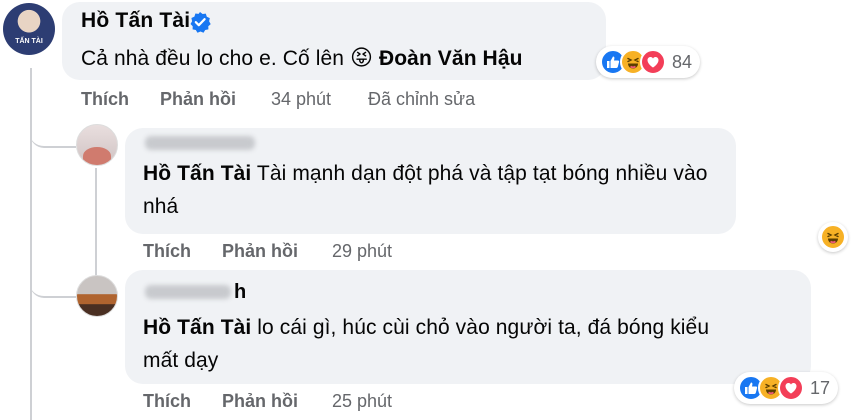 The width and height of the screenshot is (860, 420). What do you see at coordinates (451, 58) in the screenshot?
I see `mention-link: Đoàn Văn Hậu` at bounding box center [451, 58].